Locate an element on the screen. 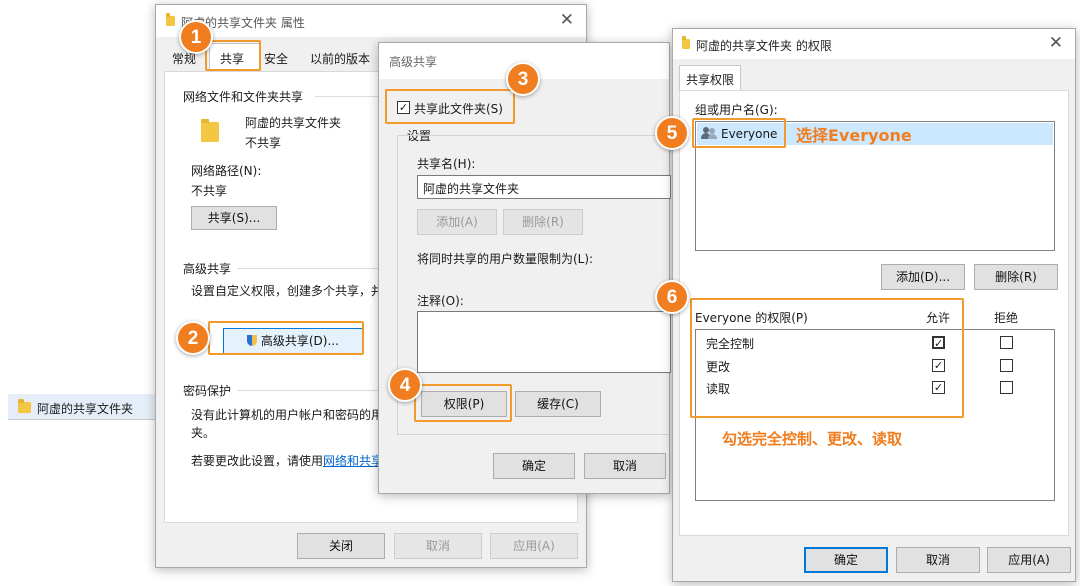 The height and width of the screenshot is (586, 1080). step-badge-2: 2 is located at coordinates (193, 338).